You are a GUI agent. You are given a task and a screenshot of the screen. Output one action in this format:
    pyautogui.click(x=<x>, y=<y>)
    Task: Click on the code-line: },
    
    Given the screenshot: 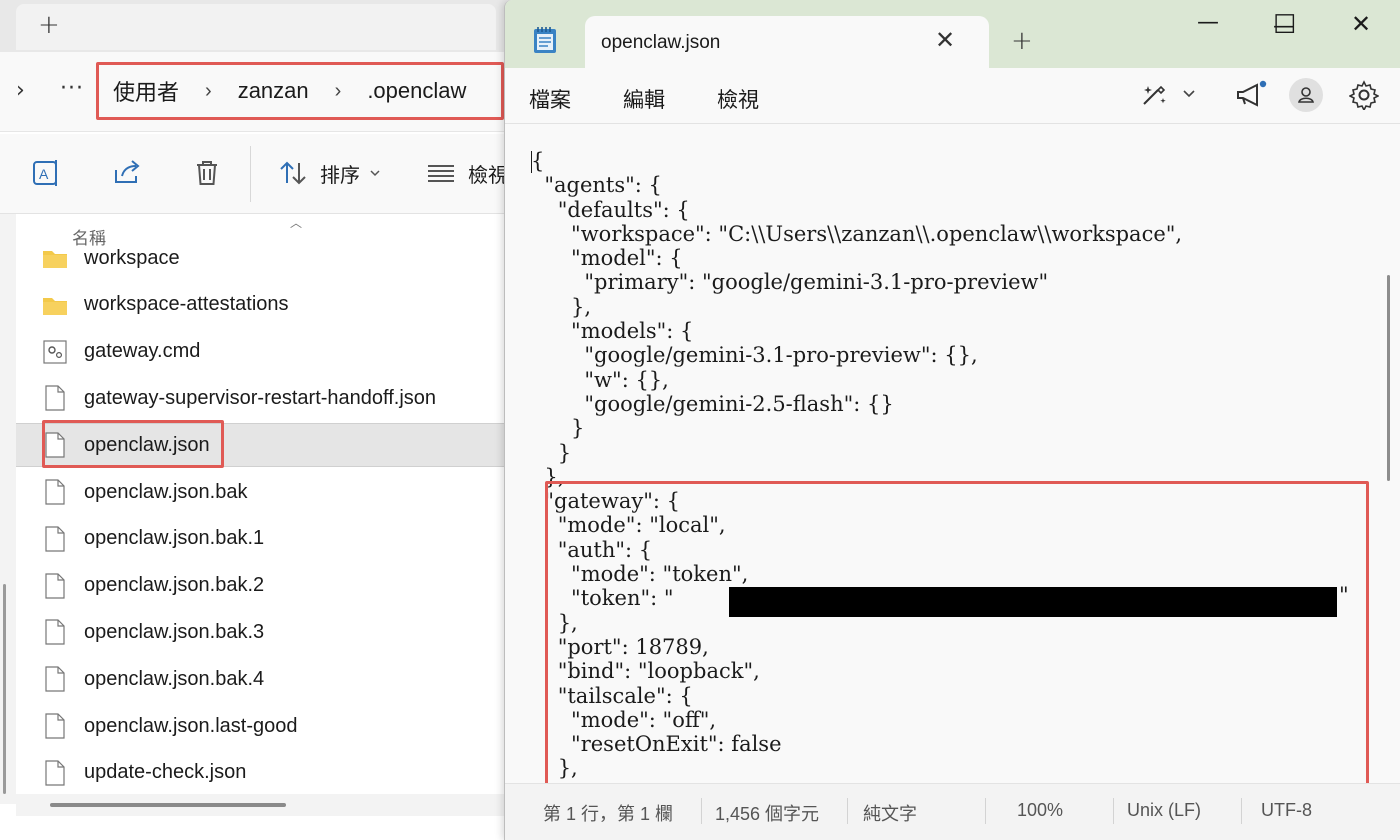 What is the action you would take?
    pyautogui.click(x=561, y=306)
    